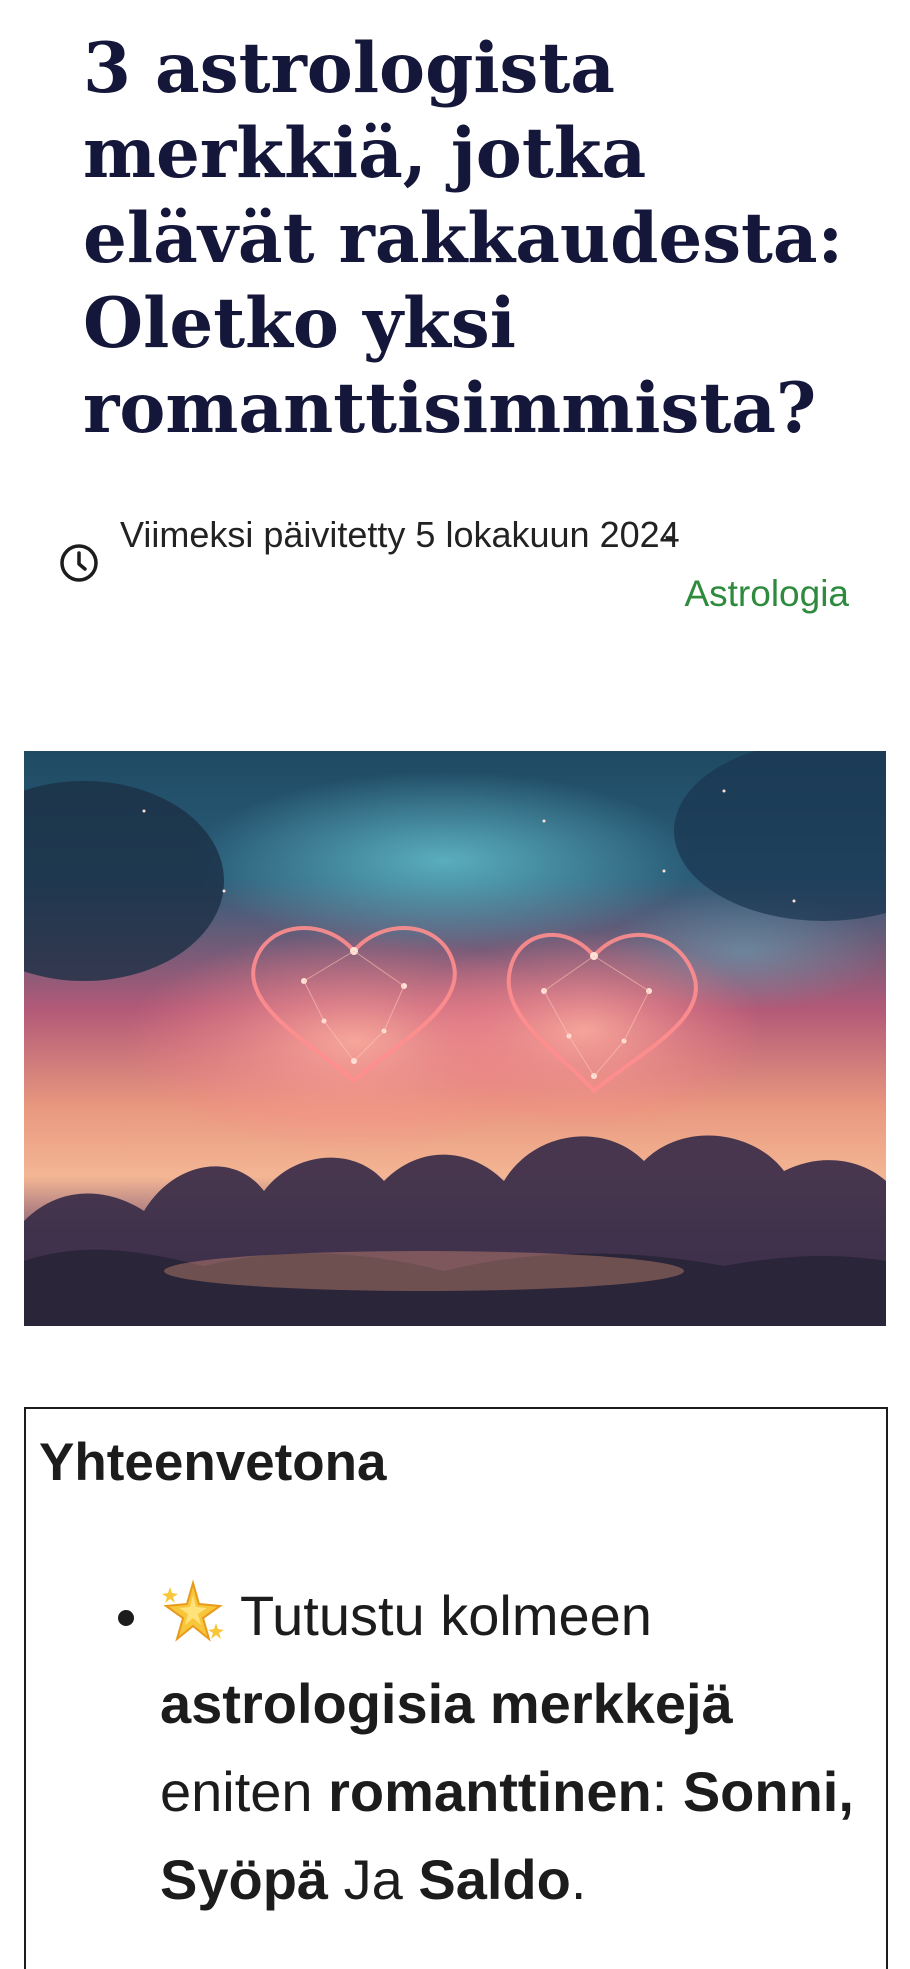 Image resolution: width=910 pixels, height=1969 pixels. What do you see at coordinates (236, 1791) in the screenshot?
I see `summary-text-3: eniten` at bounding box center [236, 1791].